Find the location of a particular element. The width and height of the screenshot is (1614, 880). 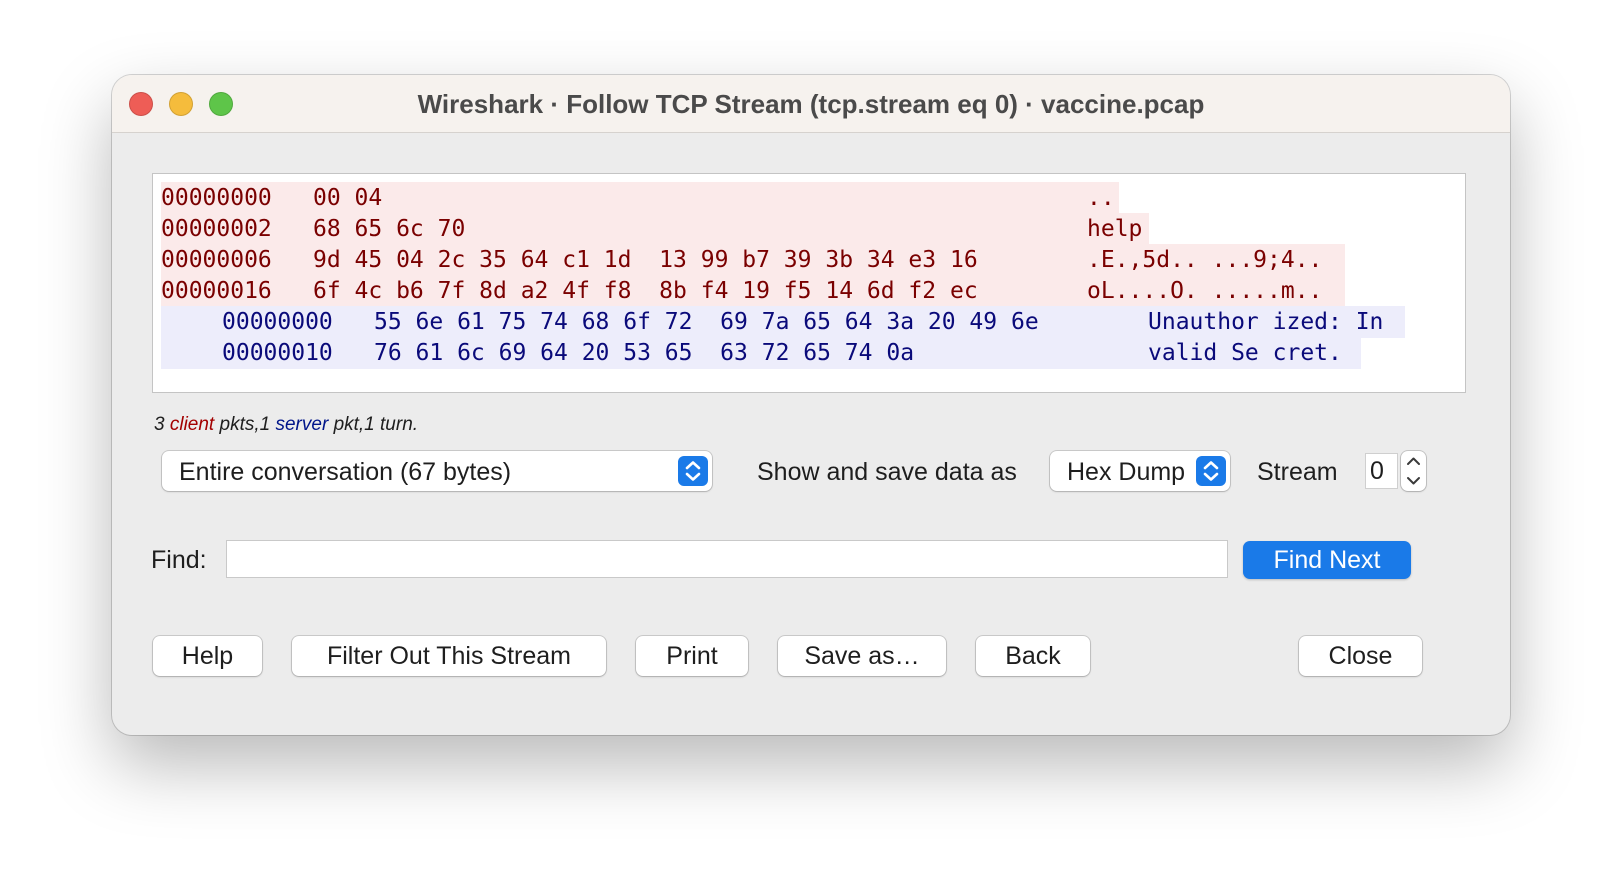

find-label: Find: is located at coordinates (179, 560).